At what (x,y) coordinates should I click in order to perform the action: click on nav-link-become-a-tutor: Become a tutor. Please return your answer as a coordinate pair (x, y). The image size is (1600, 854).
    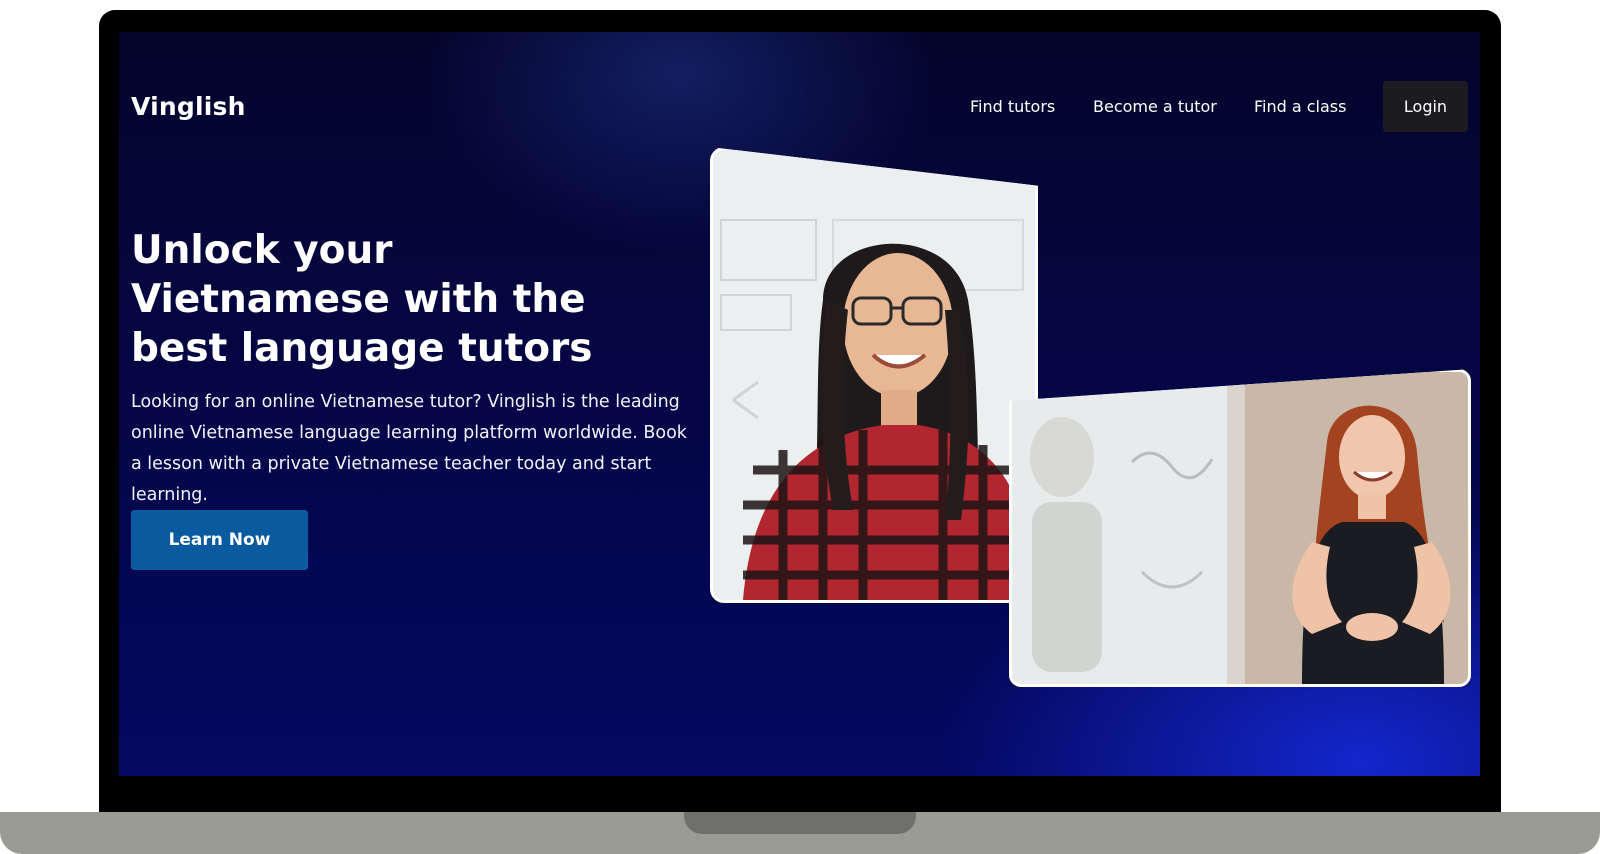
    Looking at the image, I should click on (1155, 106).